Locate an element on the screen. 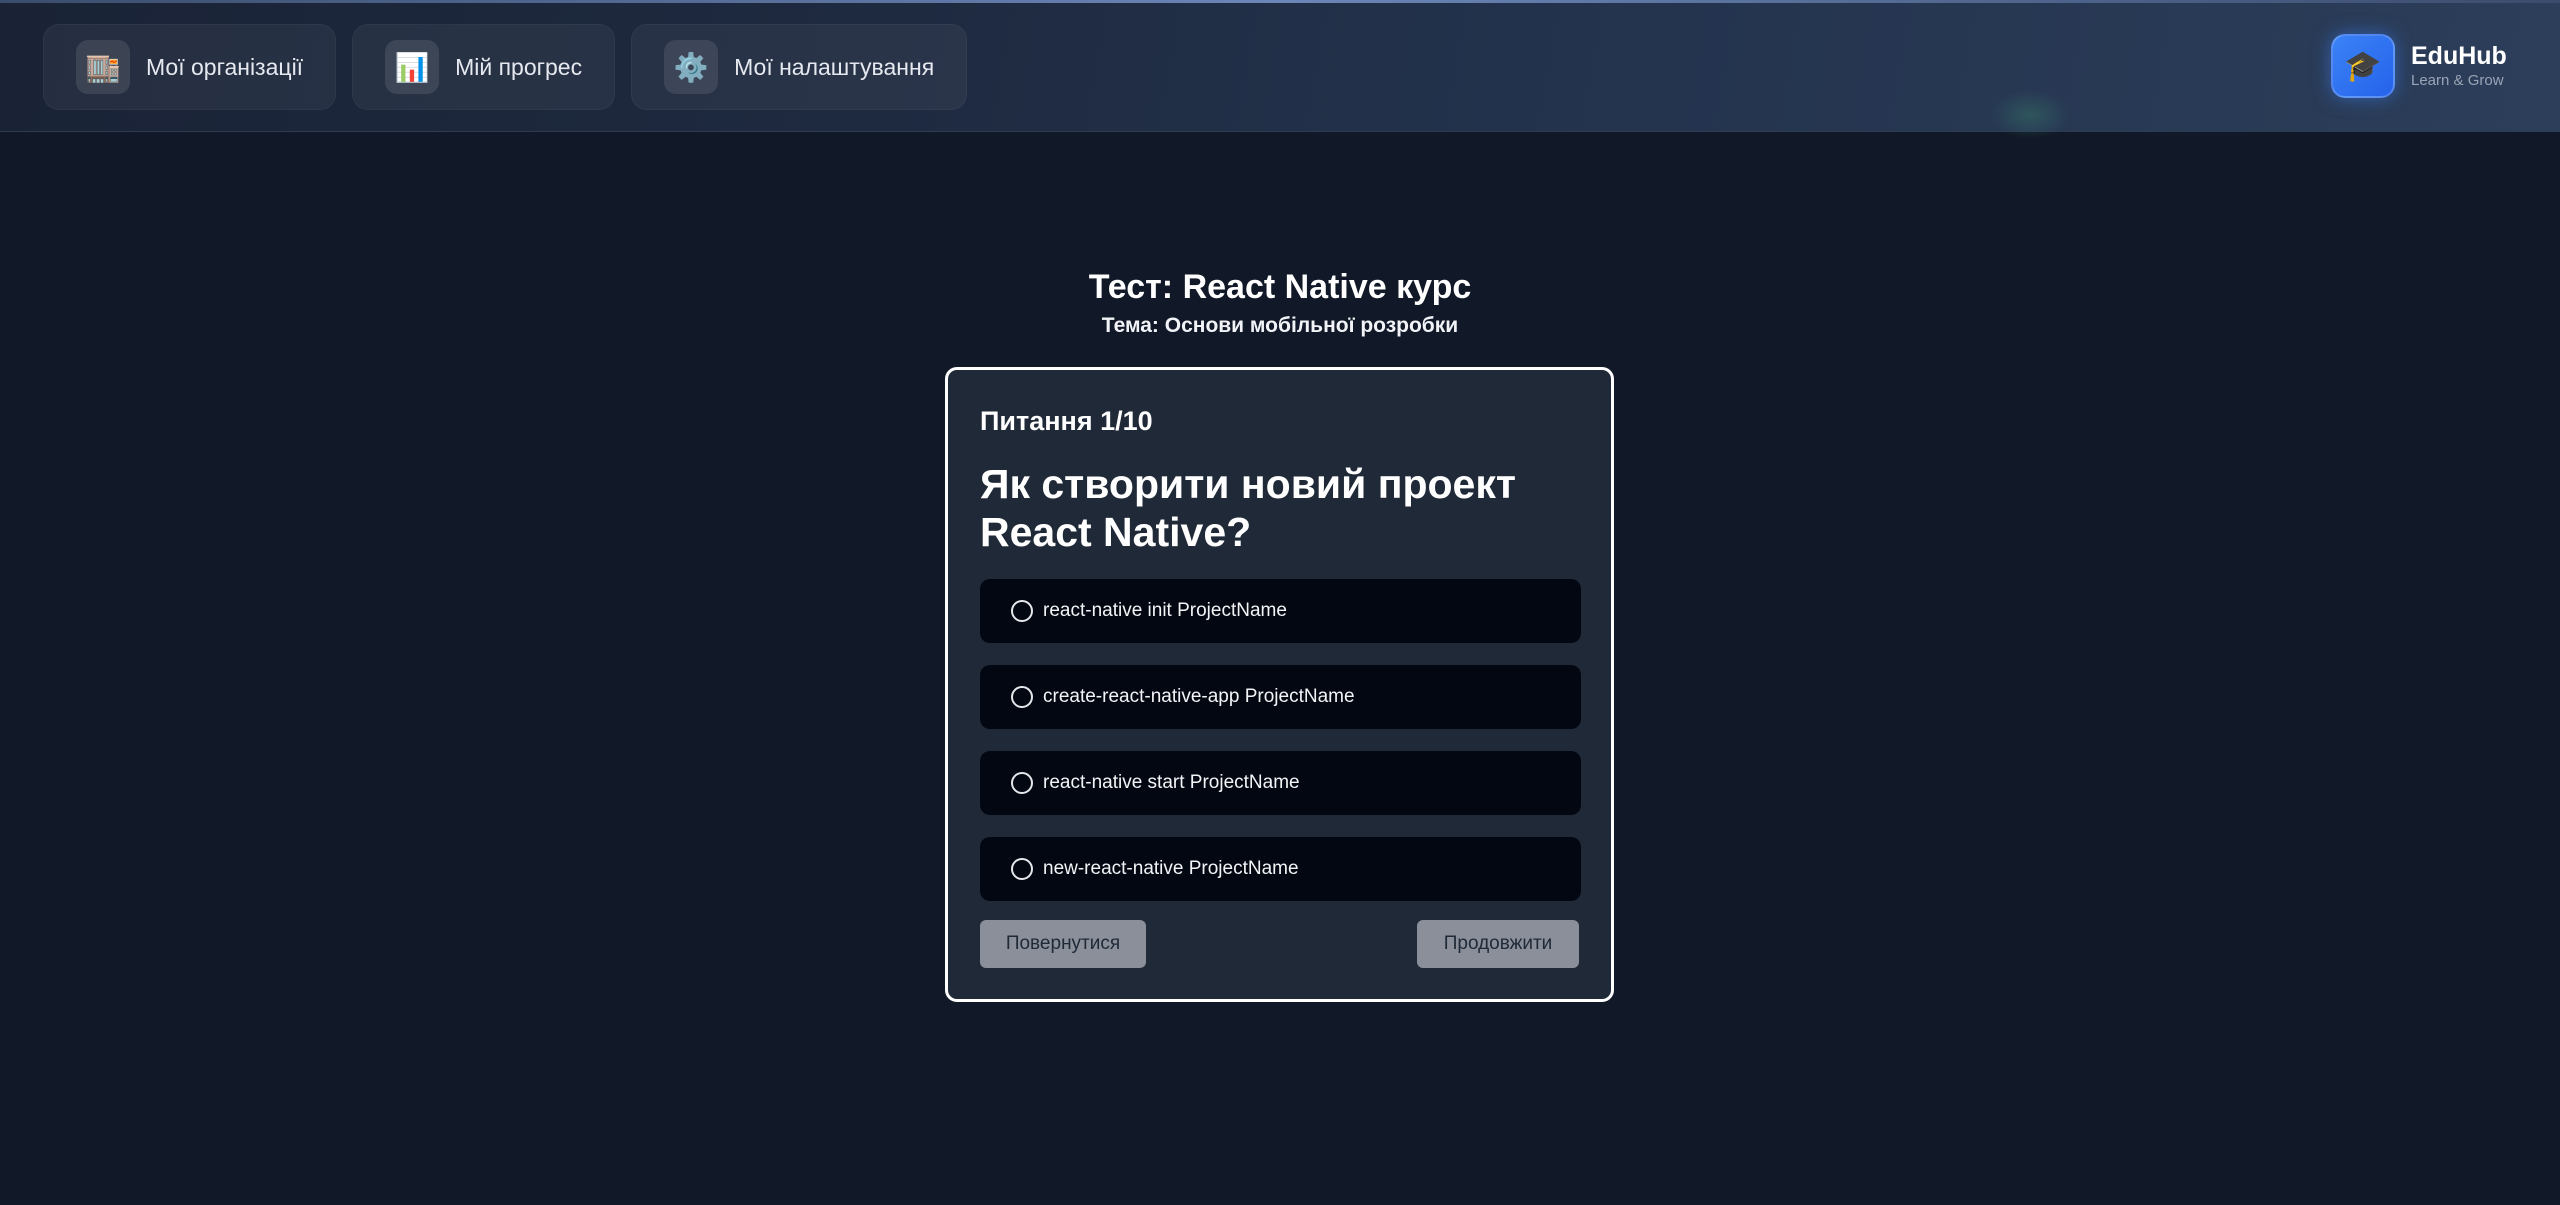 The height and width of the screenshot is (1205, 2560). answer-option-label: react-native start ProjectName is located at coordinates (1171, 782).